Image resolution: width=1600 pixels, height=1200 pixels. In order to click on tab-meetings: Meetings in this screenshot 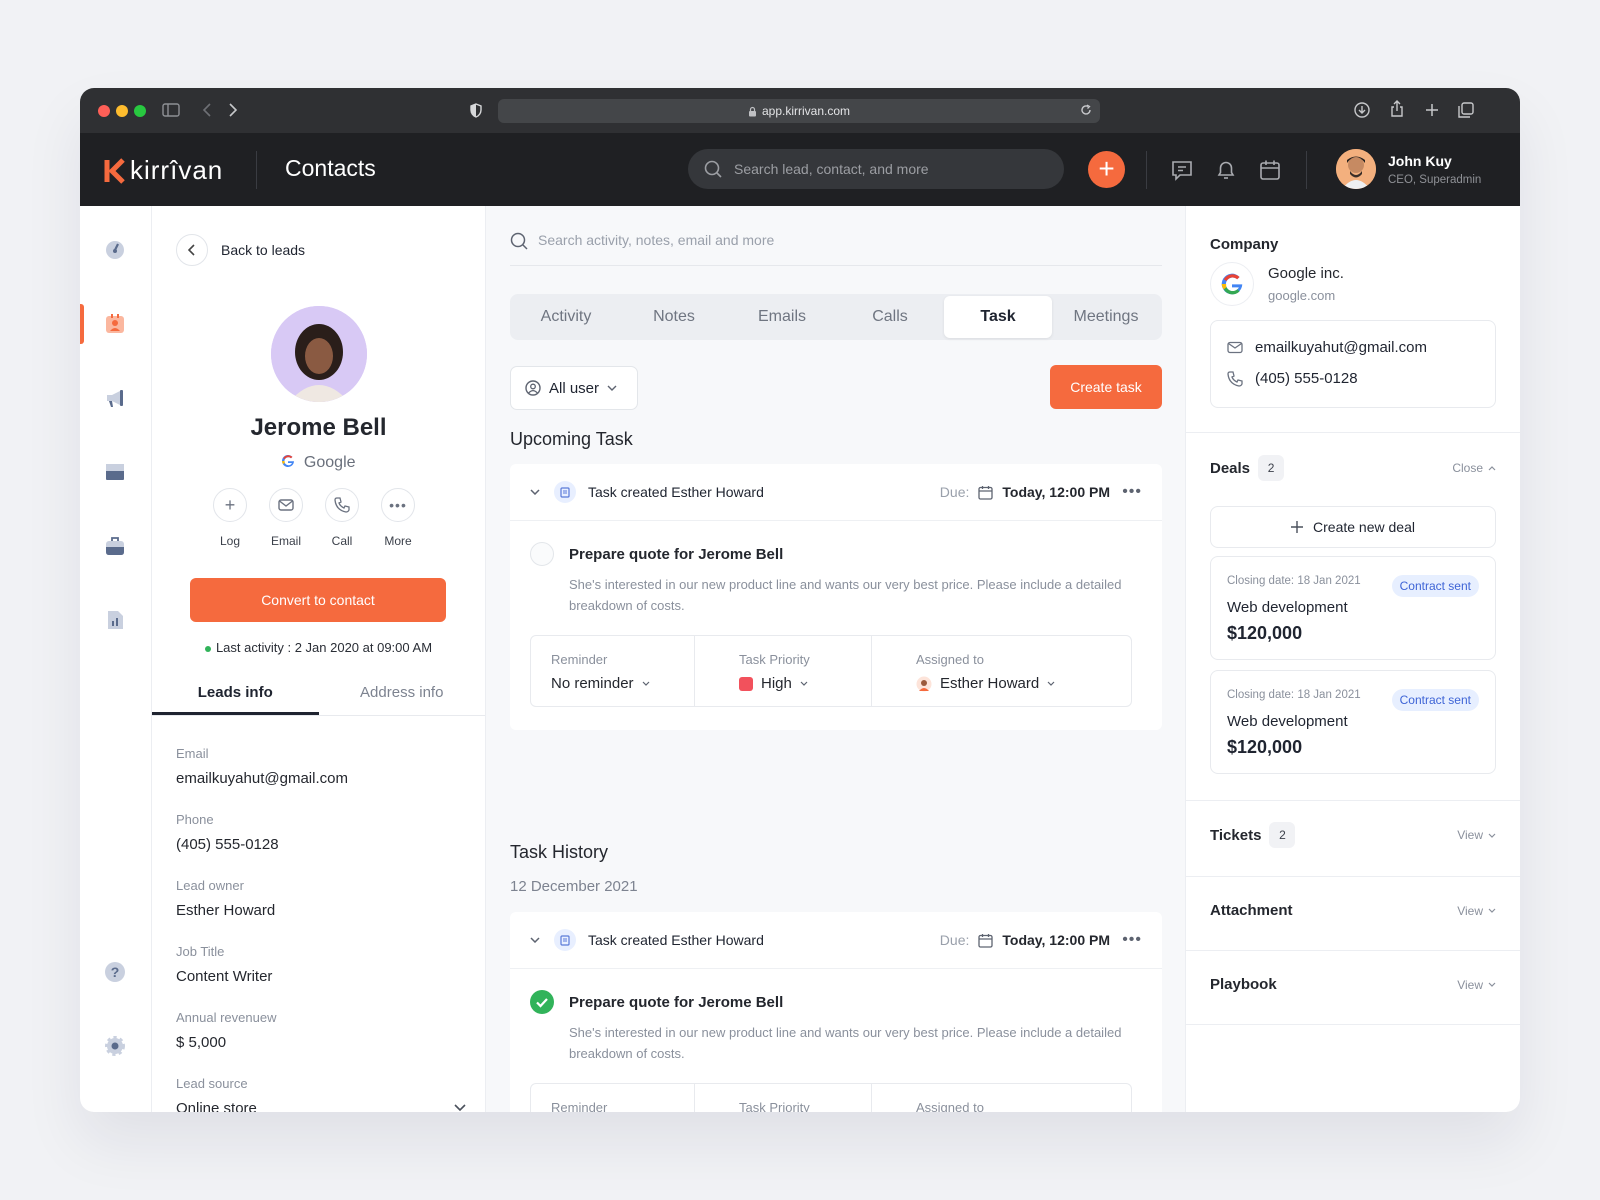, I will do `click(1106, 317)`.